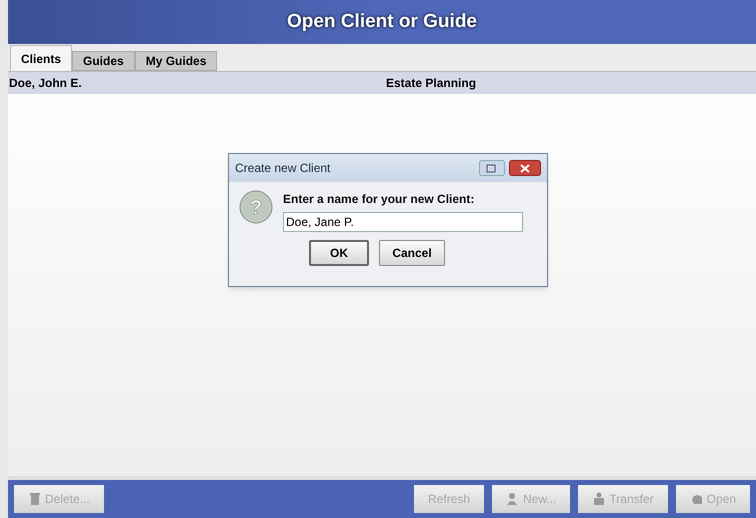 Image resolution: width=756 pixels, height=518 pixels. What do you see at coordinates (41, 58) in the screenshot?
I see `tab: Clients` at bounding box center [41, 58].